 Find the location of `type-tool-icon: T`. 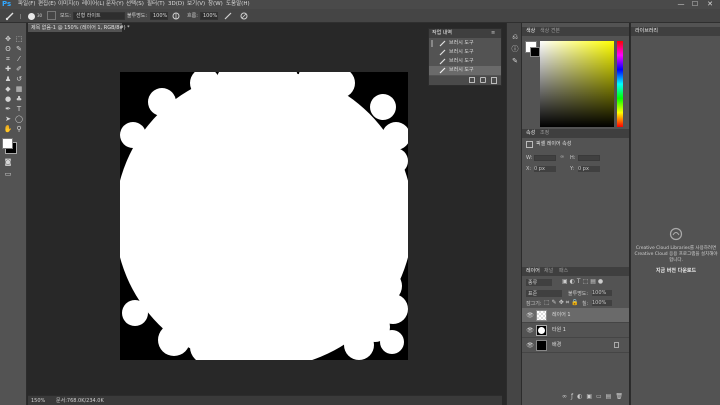

type-tool-icon: T is located at coordinates (19, 109).